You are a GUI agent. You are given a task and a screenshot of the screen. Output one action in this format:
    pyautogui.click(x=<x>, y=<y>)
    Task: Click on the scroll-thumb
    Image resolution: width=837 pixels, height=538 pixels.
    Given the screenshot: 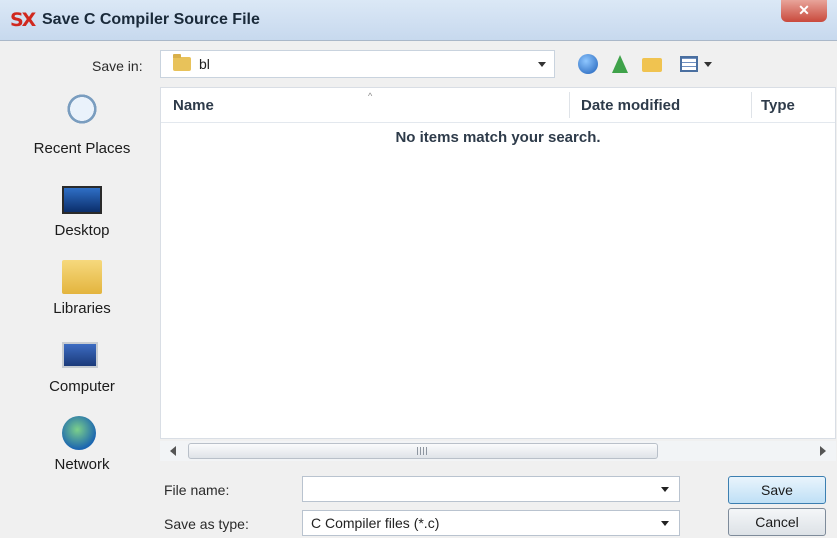 What is the action you would take?
    pyautogui.click(x=423, y=451)
    